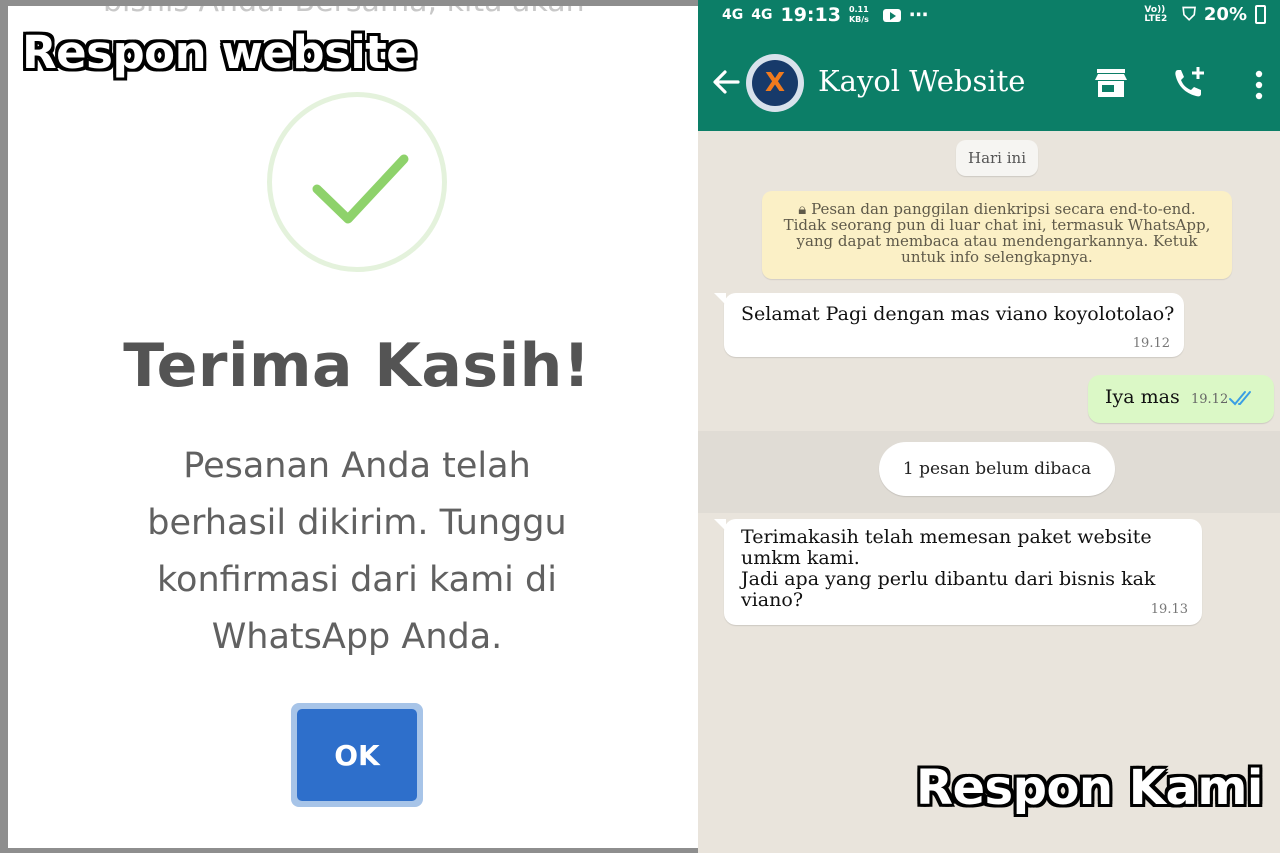  What do you see at coordinates (1181, 399) in the screenshot?
I see `outgoing-message: Iya mas 19.12` at bounding box center [1181, 399].